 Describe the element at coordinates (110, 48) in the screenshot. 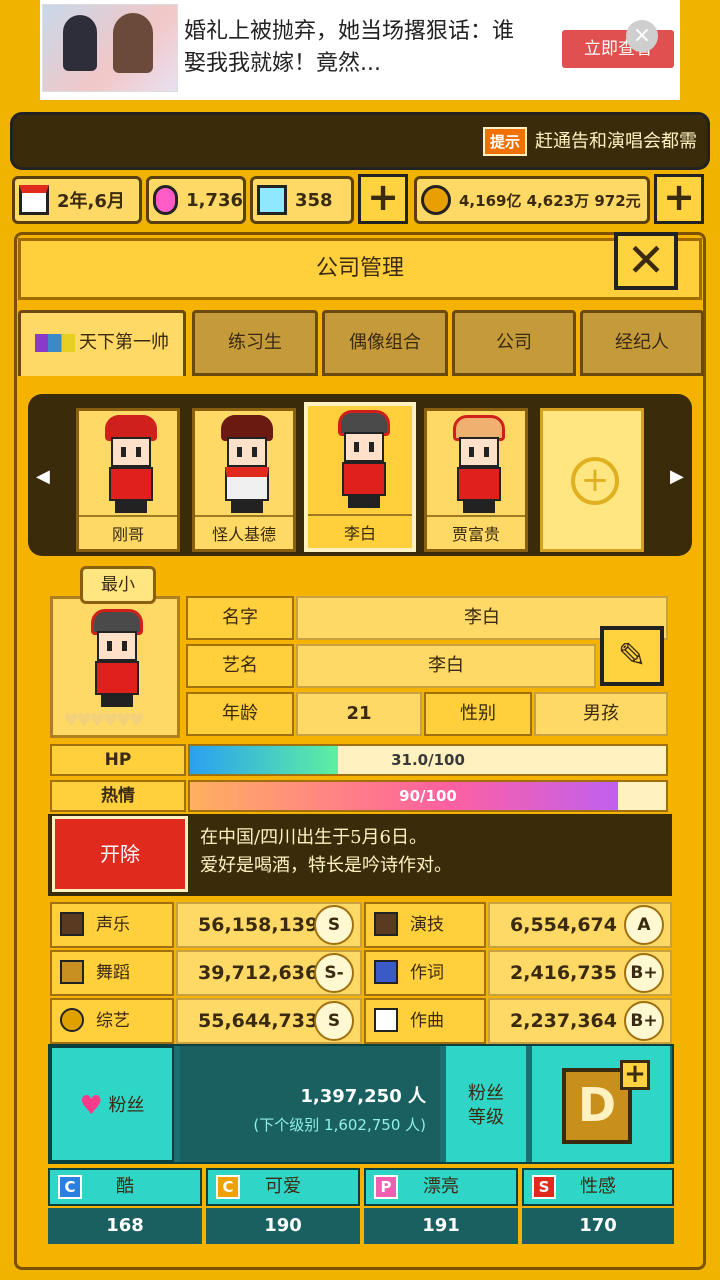

I see `ad-thumbnail` at that location.